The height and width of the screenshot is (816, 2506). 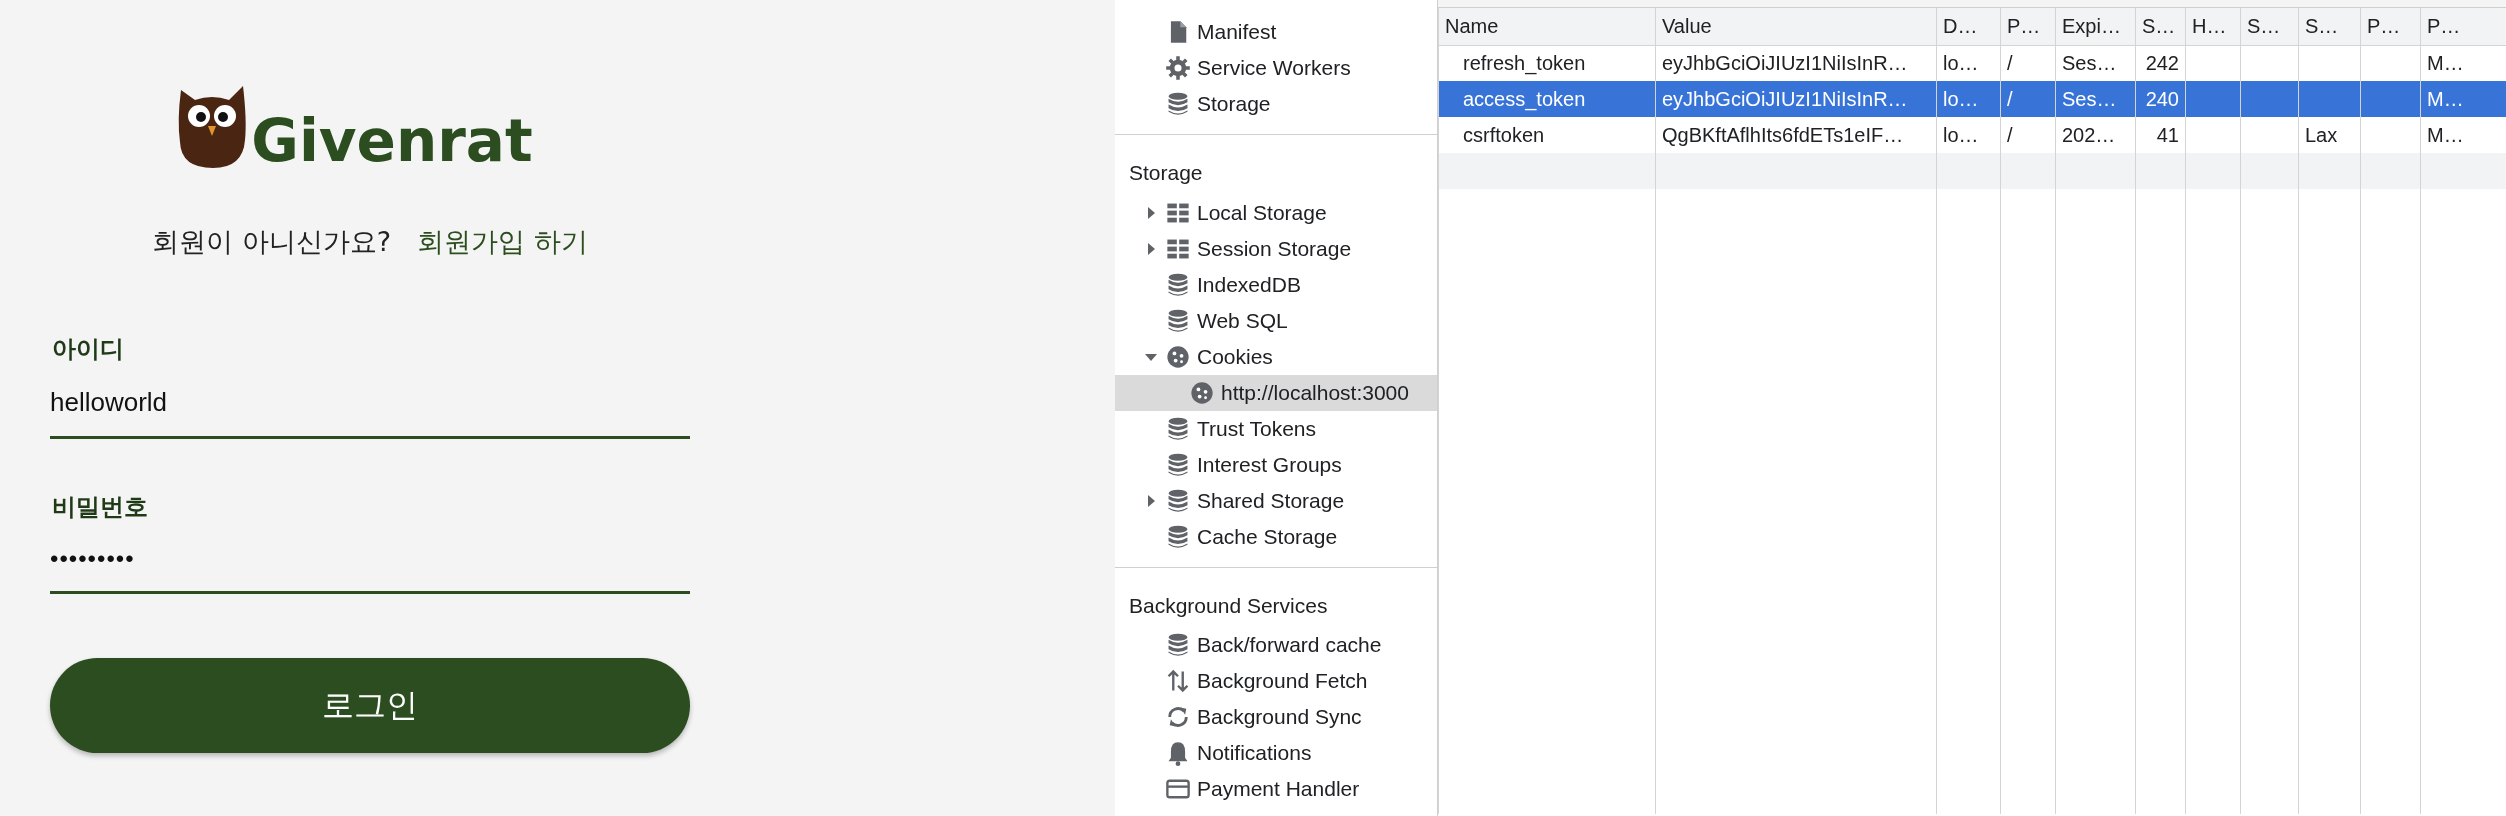 What do you see at coordinates (1279, 717) in the screenshot?
I see `sidebar-item: Background Sync` at bounding box center [1279, 717].